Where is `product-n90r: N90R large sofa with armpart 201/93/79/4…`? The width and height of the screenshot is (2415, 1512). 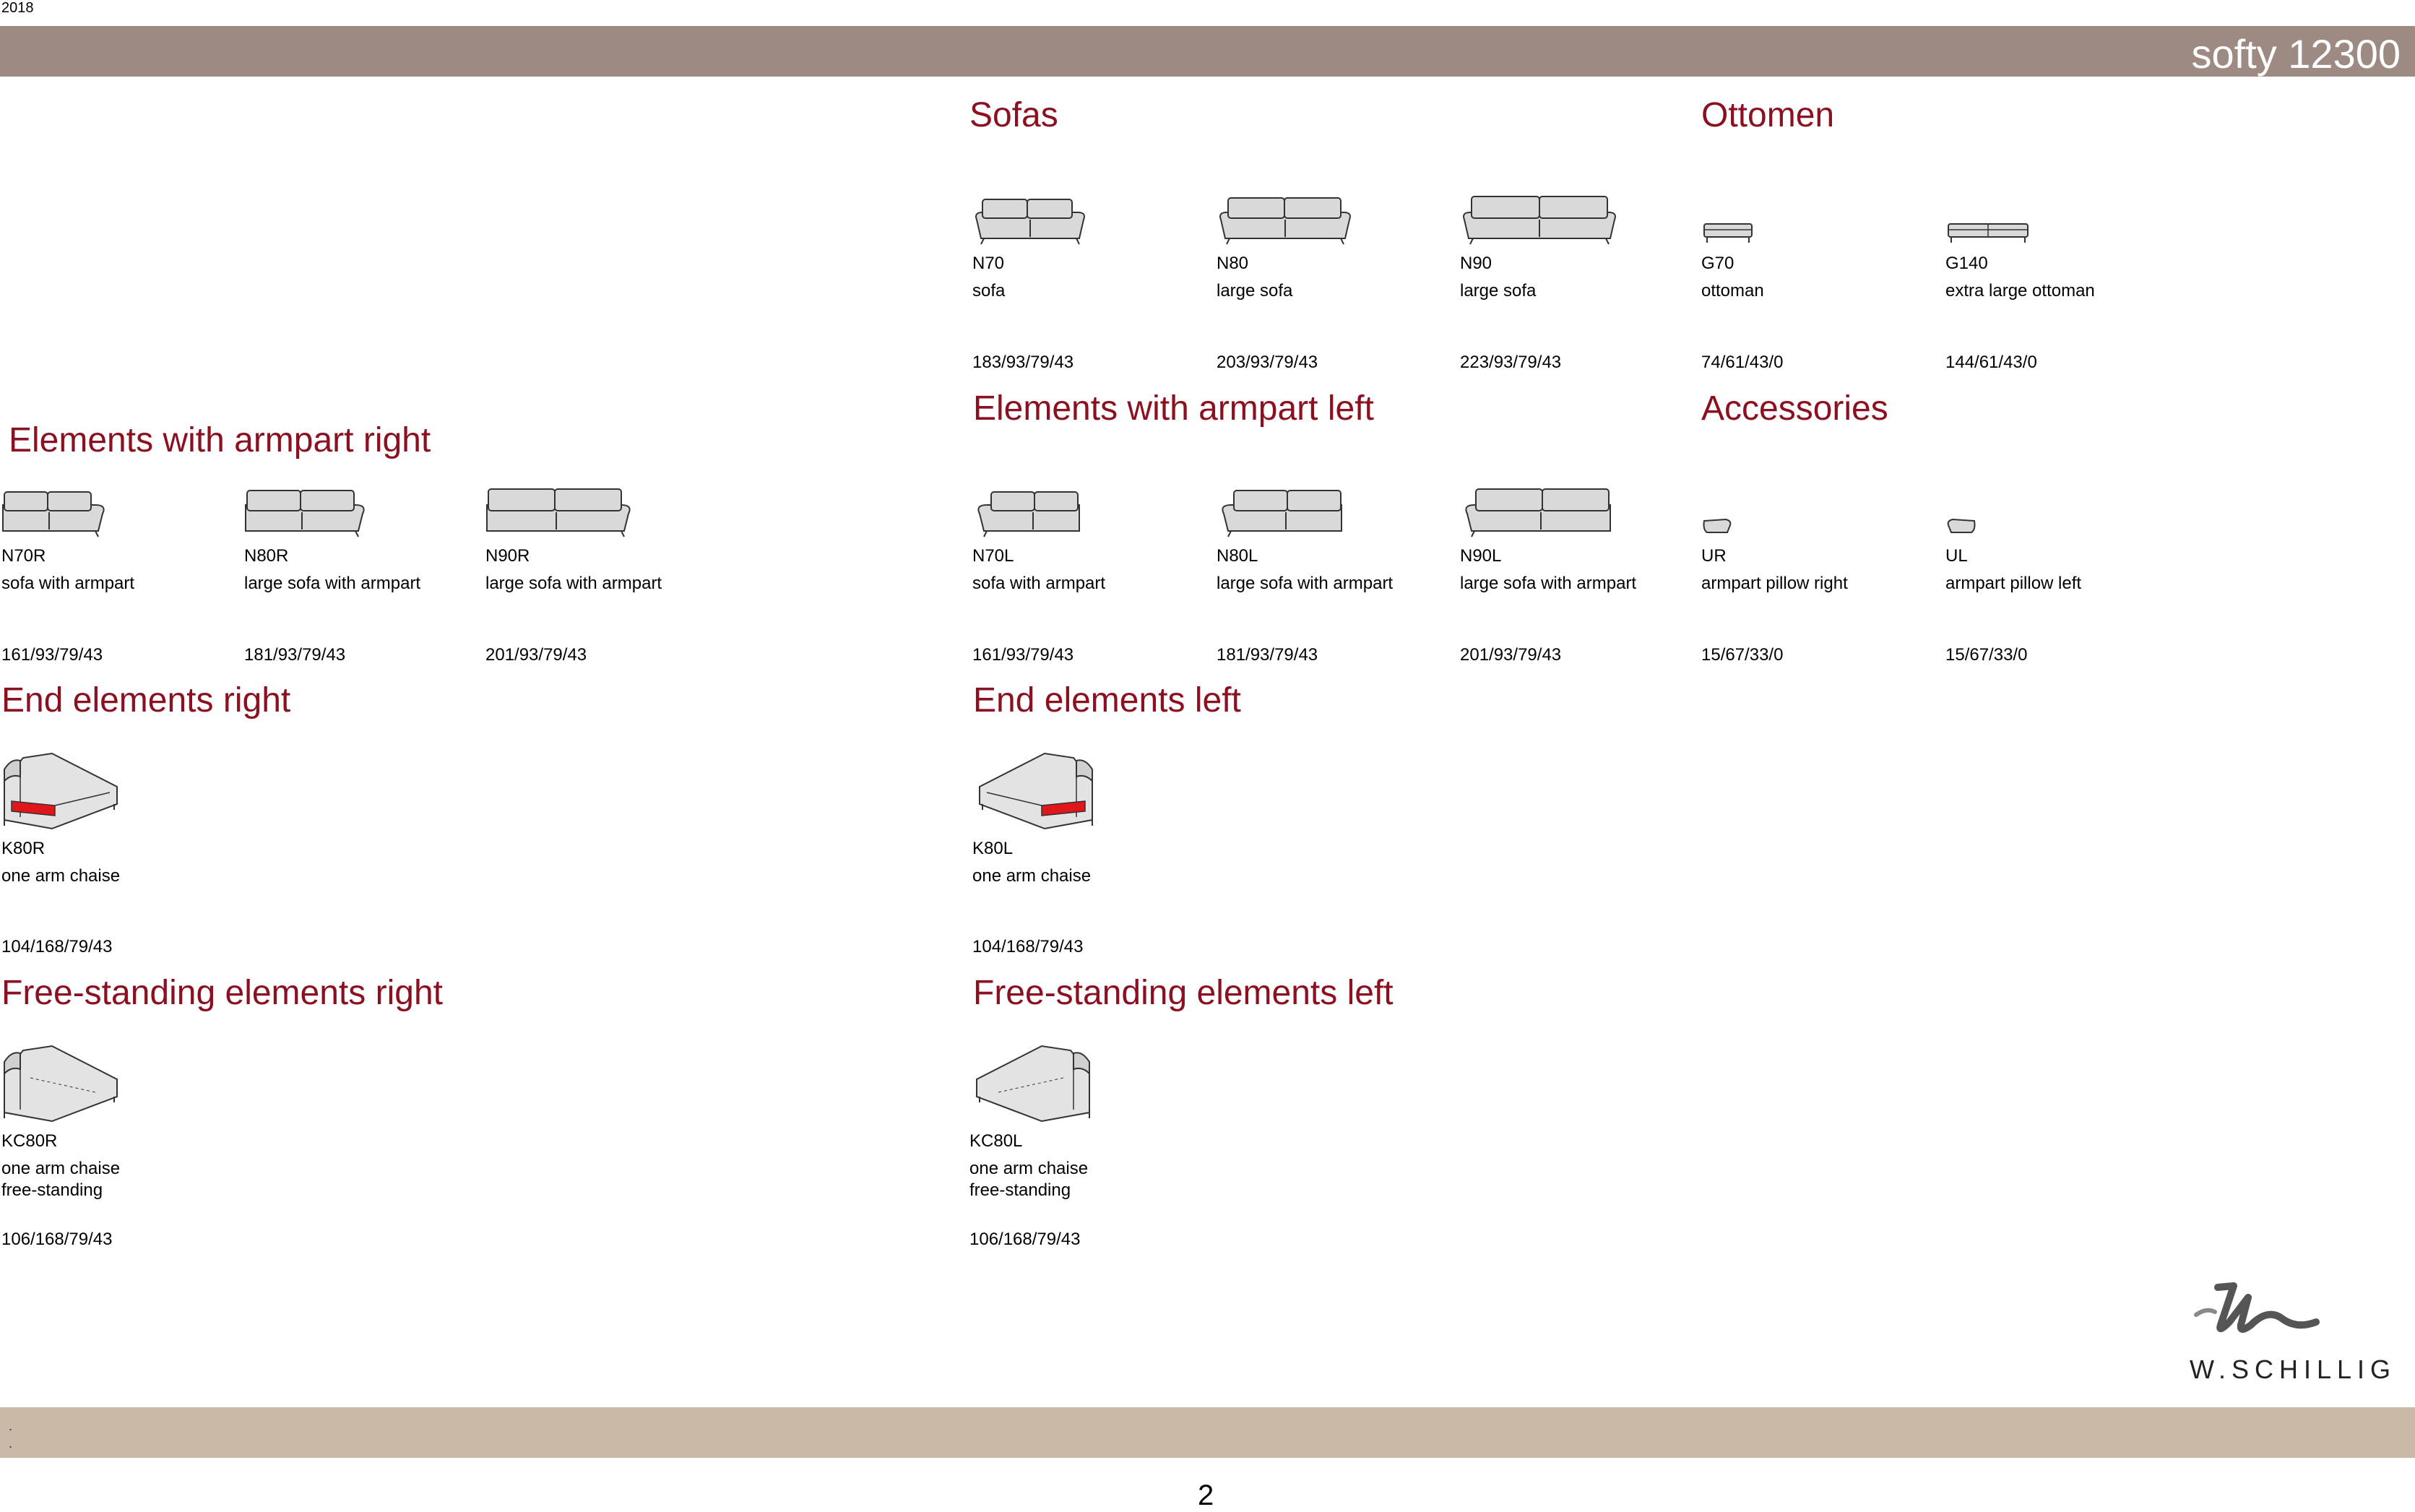 product-n90r: N90R large sofa with armpart 201/93/79/4… is located at coordinates (604, 569).